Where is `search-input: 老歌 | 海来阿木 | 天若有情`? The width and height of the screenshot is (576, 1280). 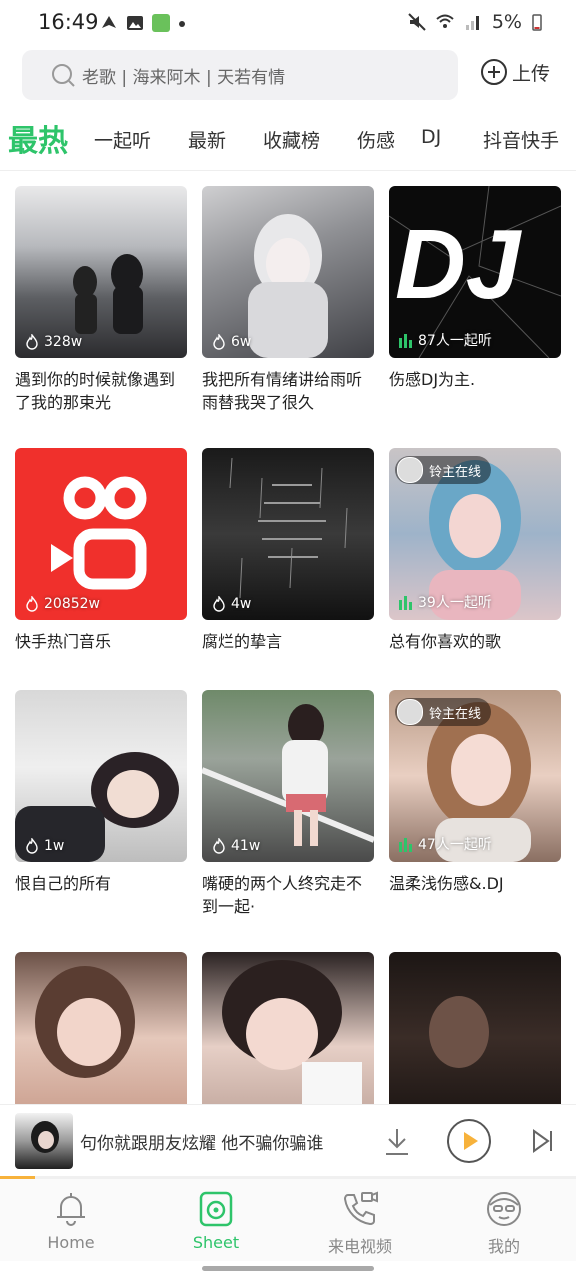
search-input: 老歌 | 海来阿木 | 天若有情 is located at coordinates (240, 75).